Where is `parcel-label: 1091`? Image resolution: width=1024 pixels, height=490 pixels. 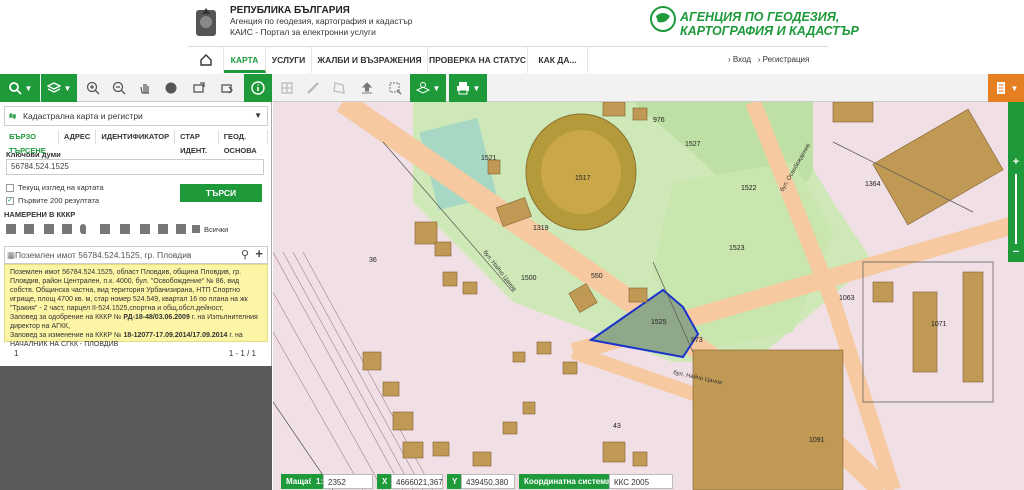
parcel-label: 1091 is located at coordinates (817, 440).